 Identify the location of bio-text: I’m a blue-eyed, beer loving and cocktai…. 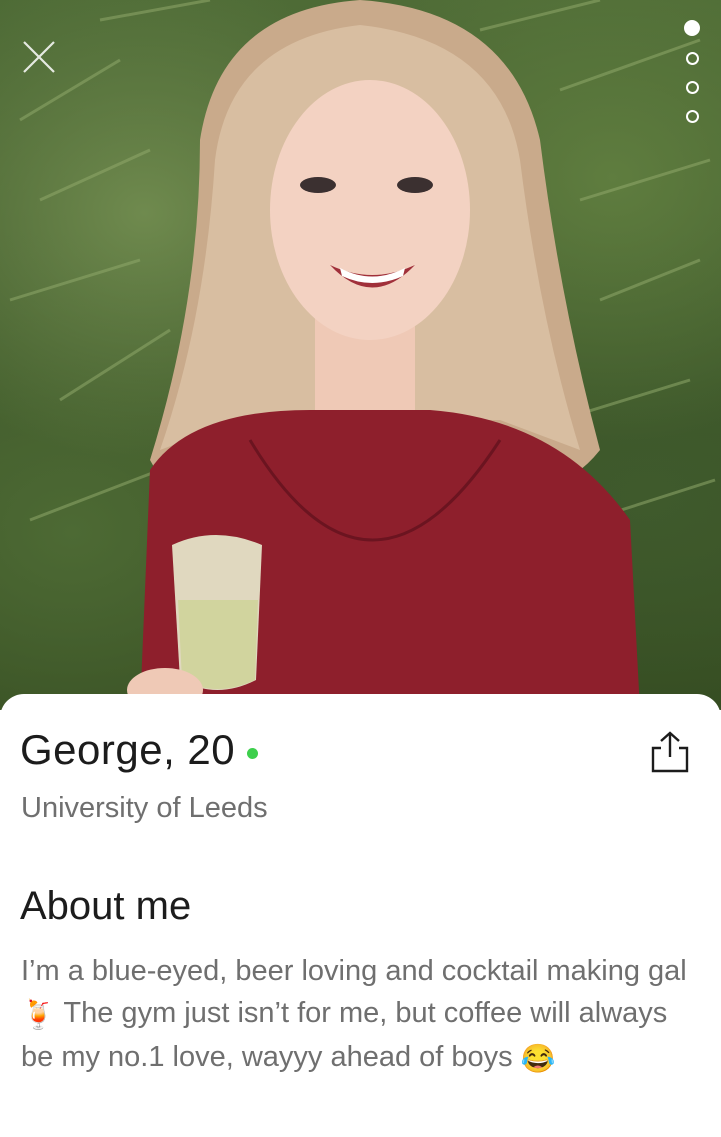
(361, 1015).